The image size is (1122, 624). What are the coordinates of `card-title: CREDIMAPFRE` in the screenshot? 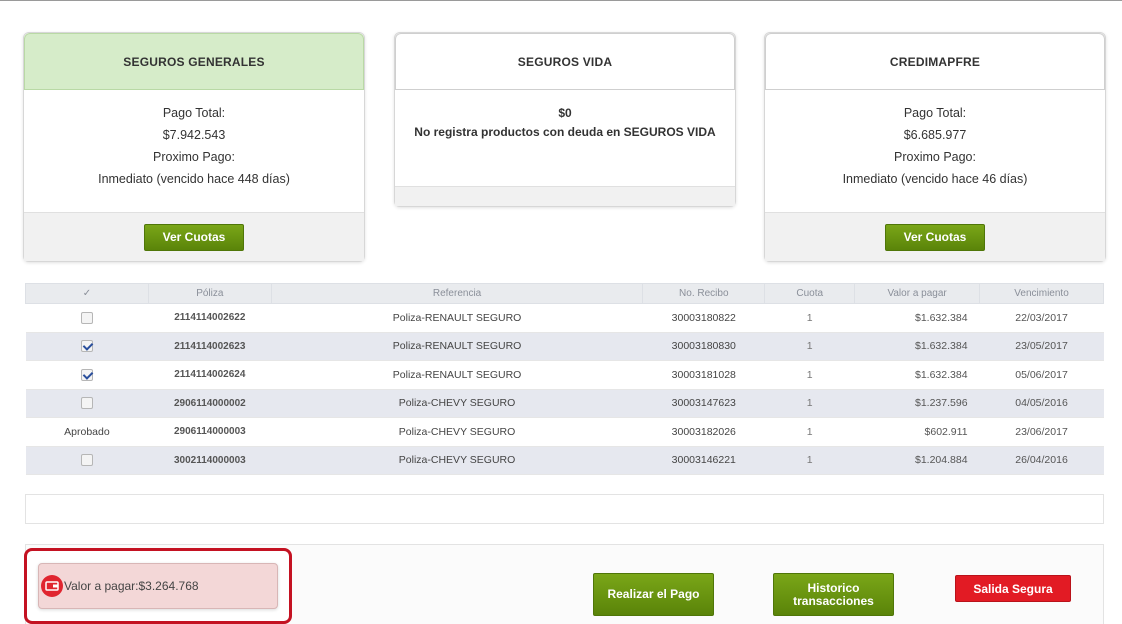 It's located at (935, 61).